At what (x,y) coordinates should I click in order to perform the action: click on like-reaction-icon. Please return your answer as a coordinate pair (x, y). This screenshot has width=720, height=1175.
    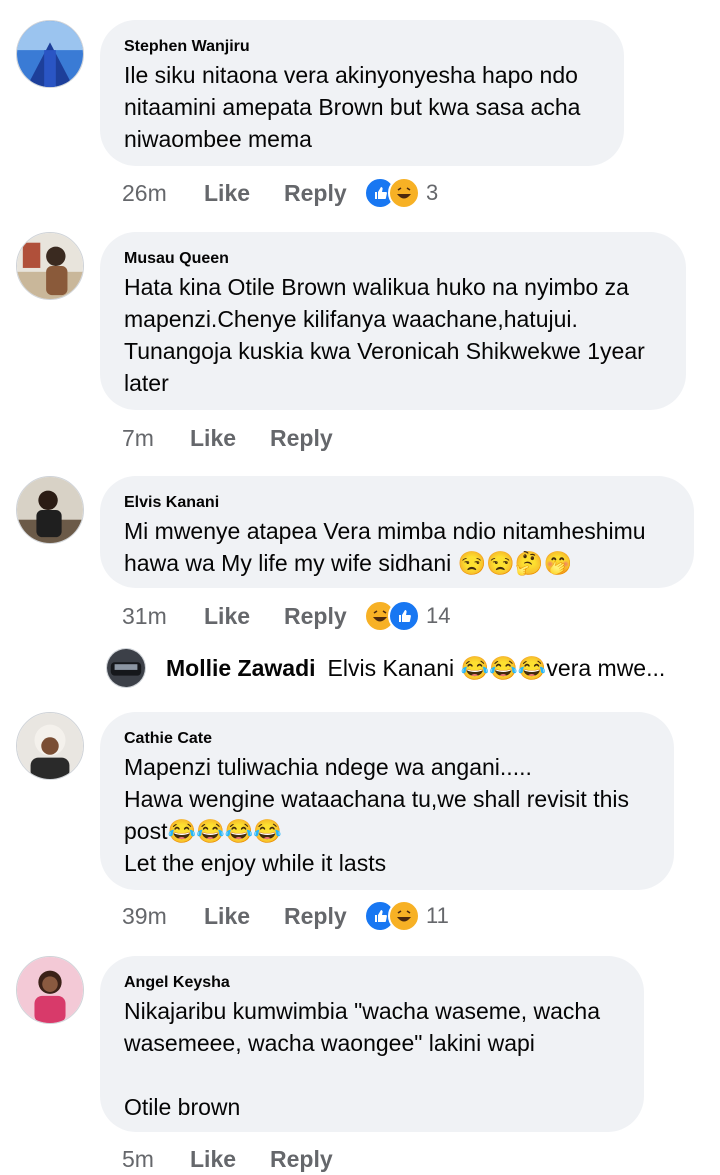
    Looking at the image, I should click on (404, 616).